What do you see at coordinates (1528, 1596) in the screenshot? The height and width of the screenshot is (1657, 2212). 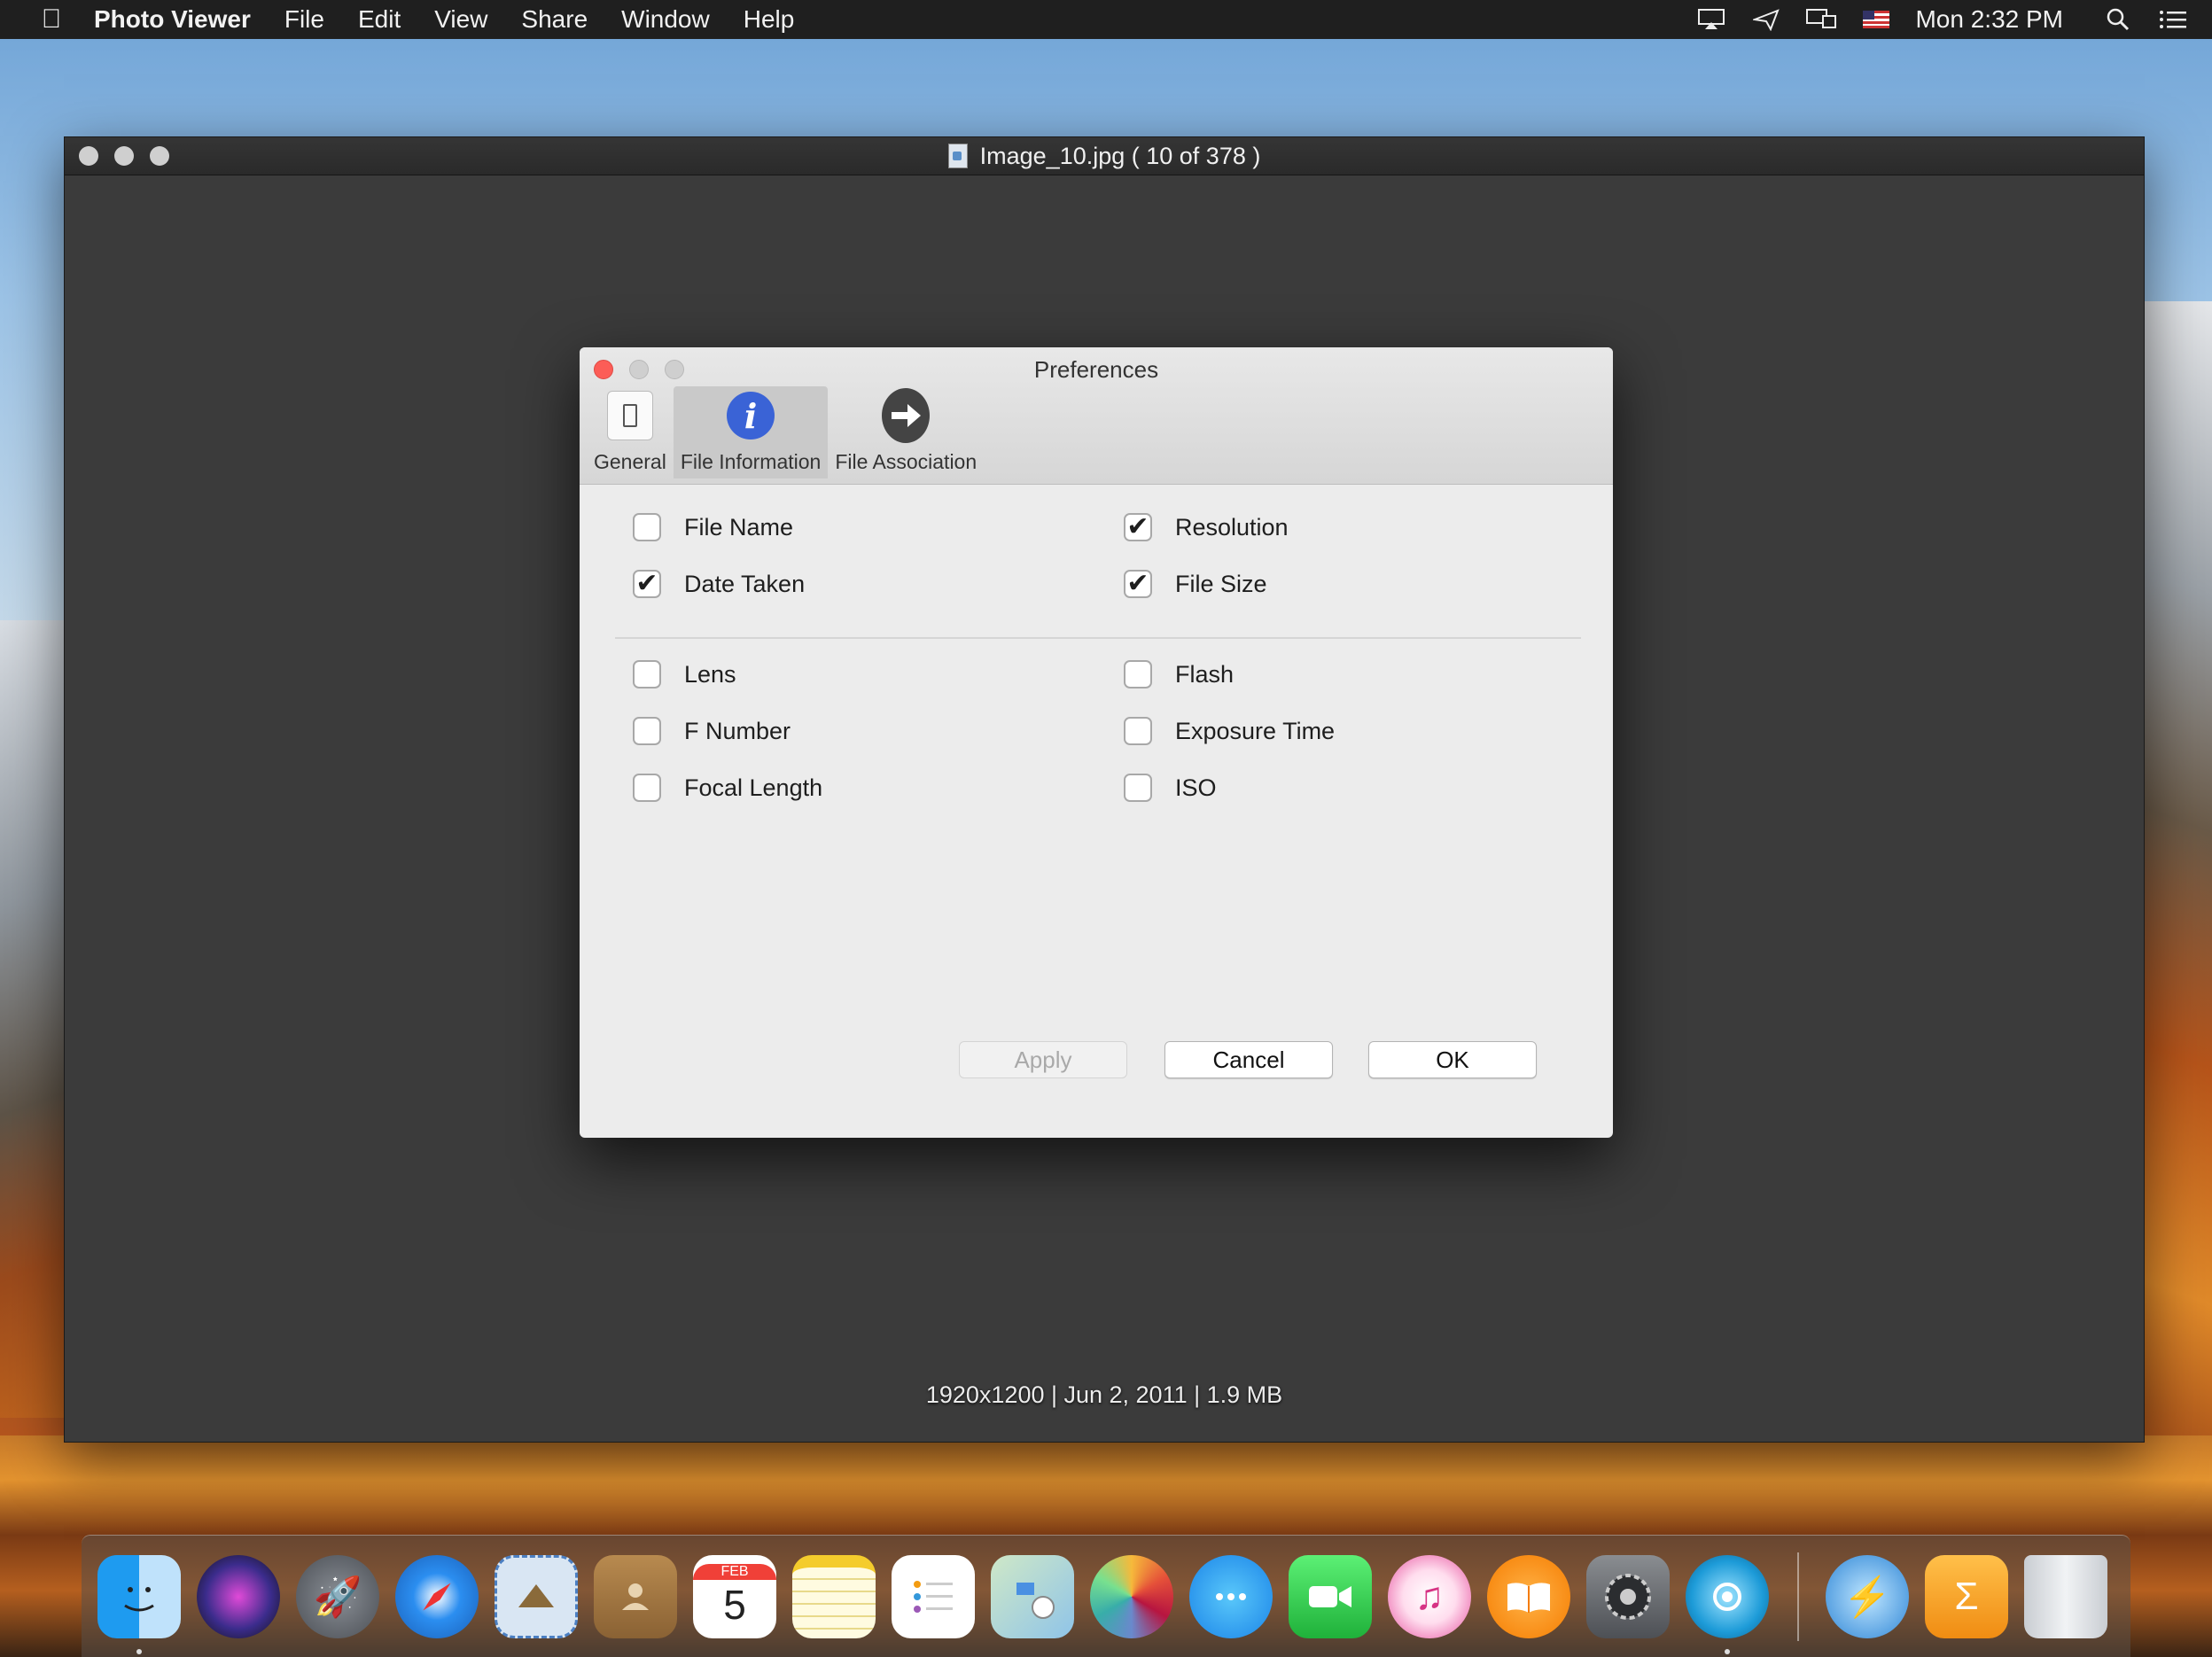 I see `ibooks-icon` at bounding box center [1528, 1596].